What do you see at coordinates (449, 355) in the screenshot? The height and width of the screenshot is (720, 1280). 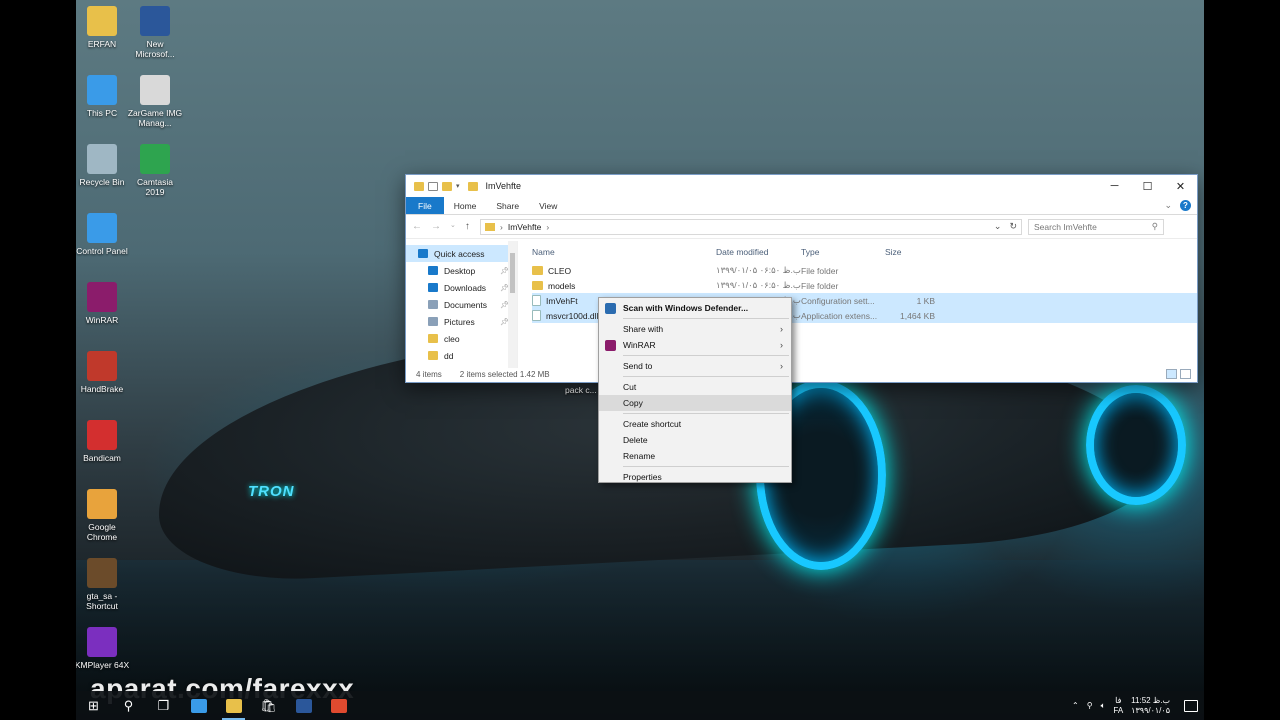 I see `nav-item-label: dd` at bounding box center [449, 355].